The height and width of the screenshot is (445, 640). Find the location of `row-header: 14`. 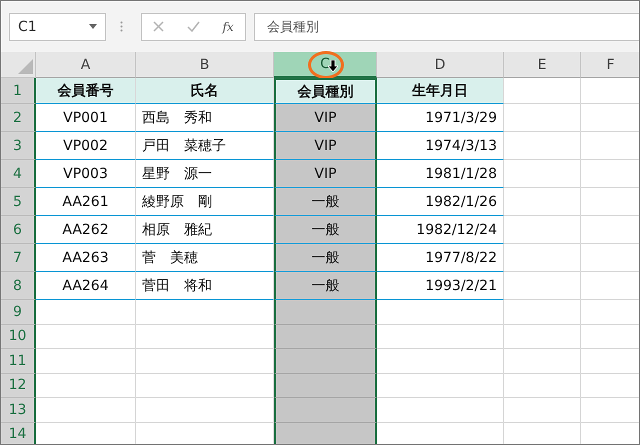

row-header: 14 is located at coordinates (18, 433).